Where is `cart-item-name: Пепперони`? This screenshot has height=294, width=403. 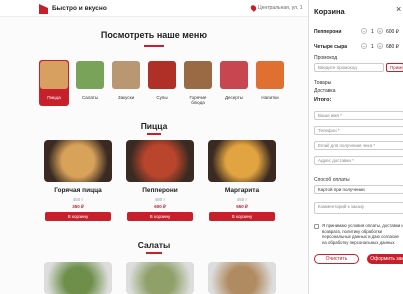
cart-item-name: Пепперони is located at coordinates (328, 32).